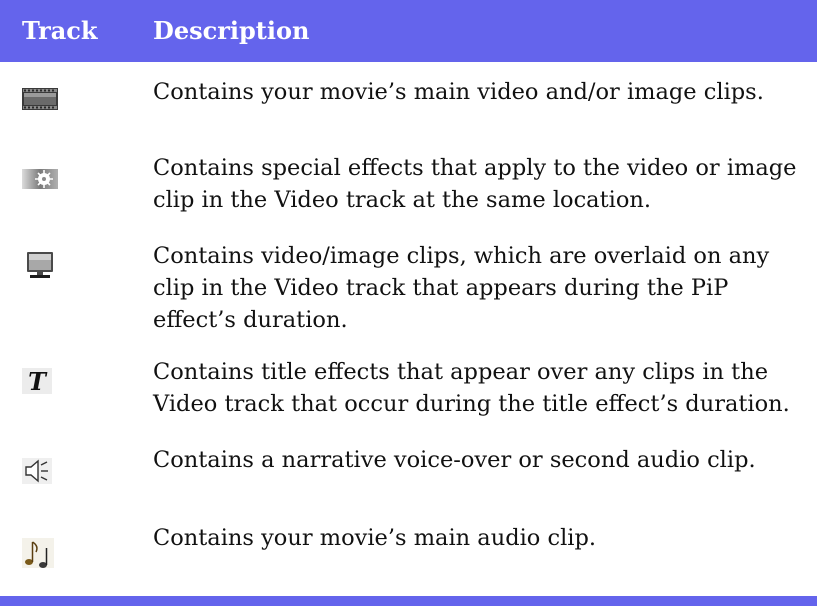 This screenshot has width=817, height=606. Describe the element at coordinates (231, 30) in the screenshot. I see `header-description: Description` at that location.